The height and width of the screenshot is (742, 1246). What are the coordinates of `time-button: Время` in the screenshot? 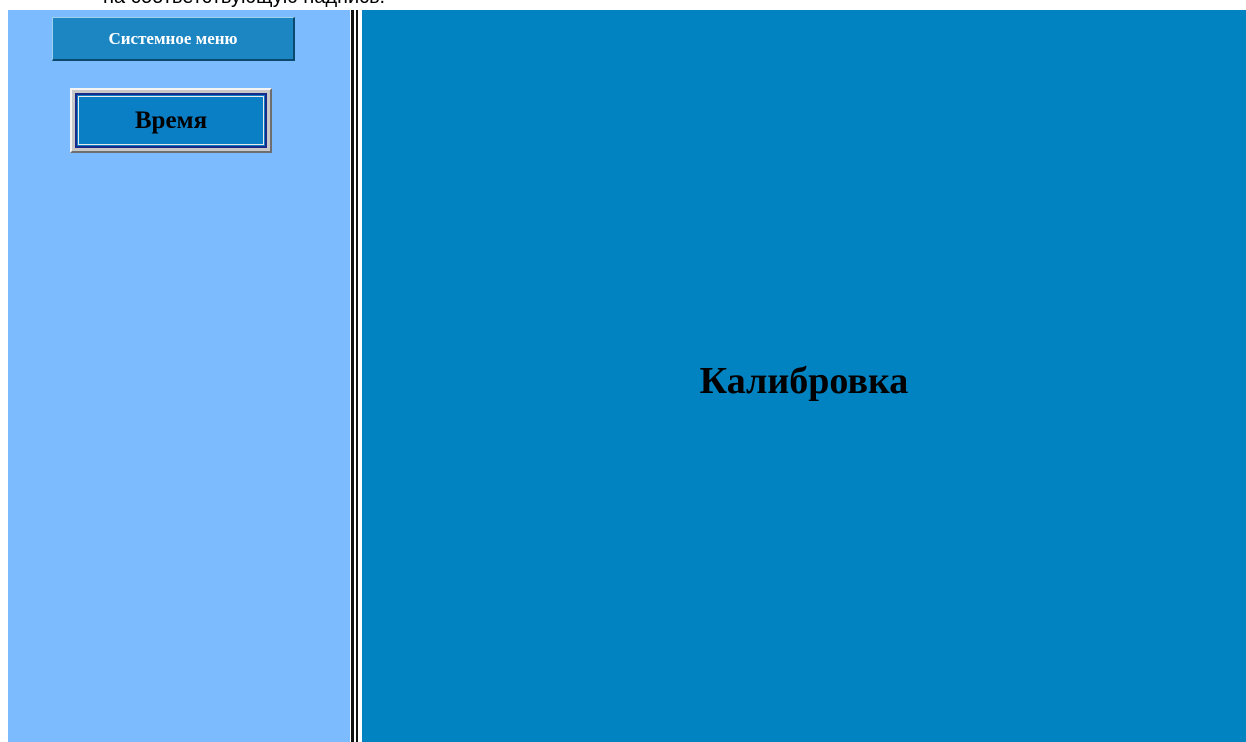 It's located at (171, 120).